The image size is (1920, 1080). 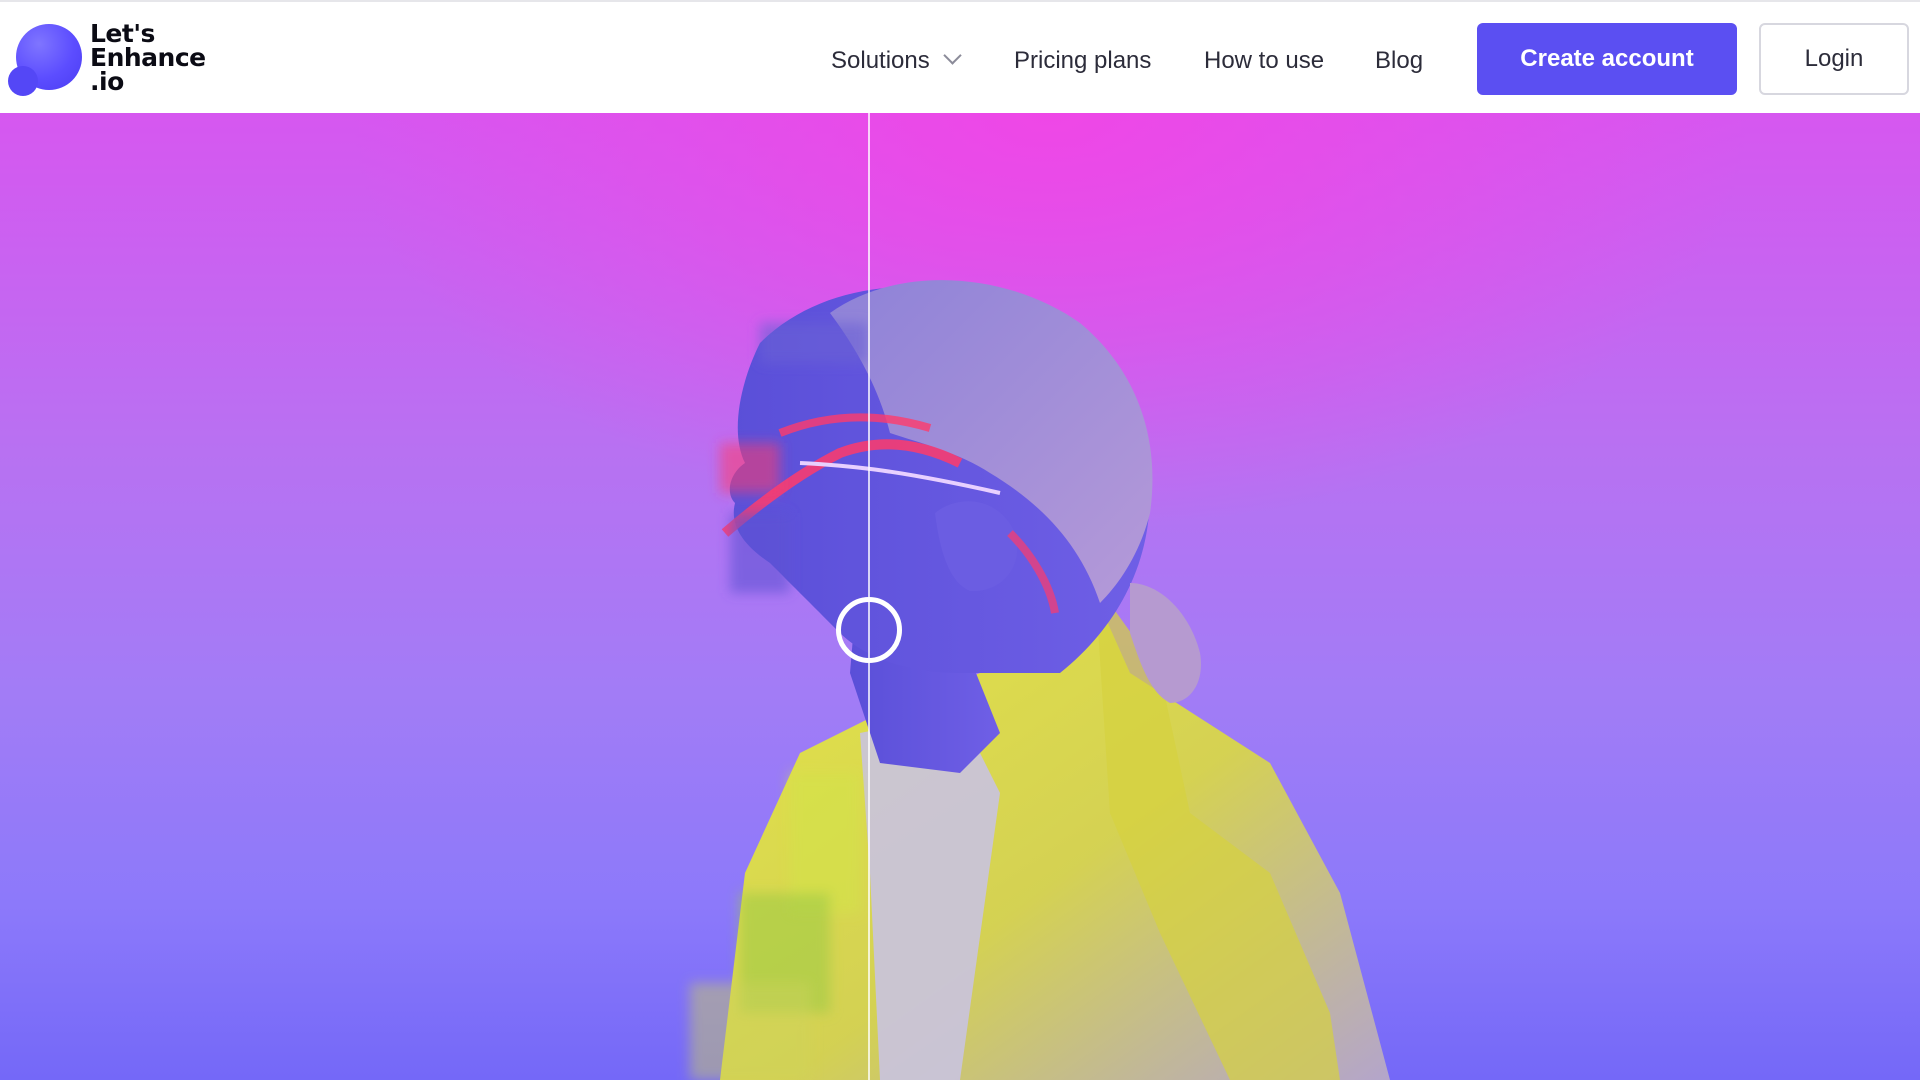 What do you see at coordinates (952, 55) in the screenshot?
I see `chevron-down-icon` at bounding box center [952, 55].